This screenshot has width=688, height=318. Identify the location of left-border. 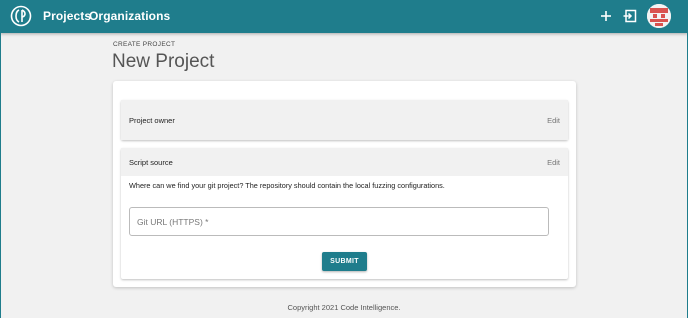
(0, 175).